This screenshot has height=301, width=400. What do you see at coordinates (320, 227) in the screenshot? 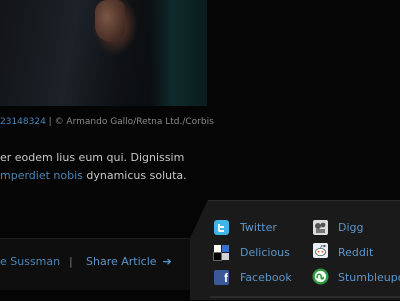
I see `digg-icon` at bounding box center [320, 227].